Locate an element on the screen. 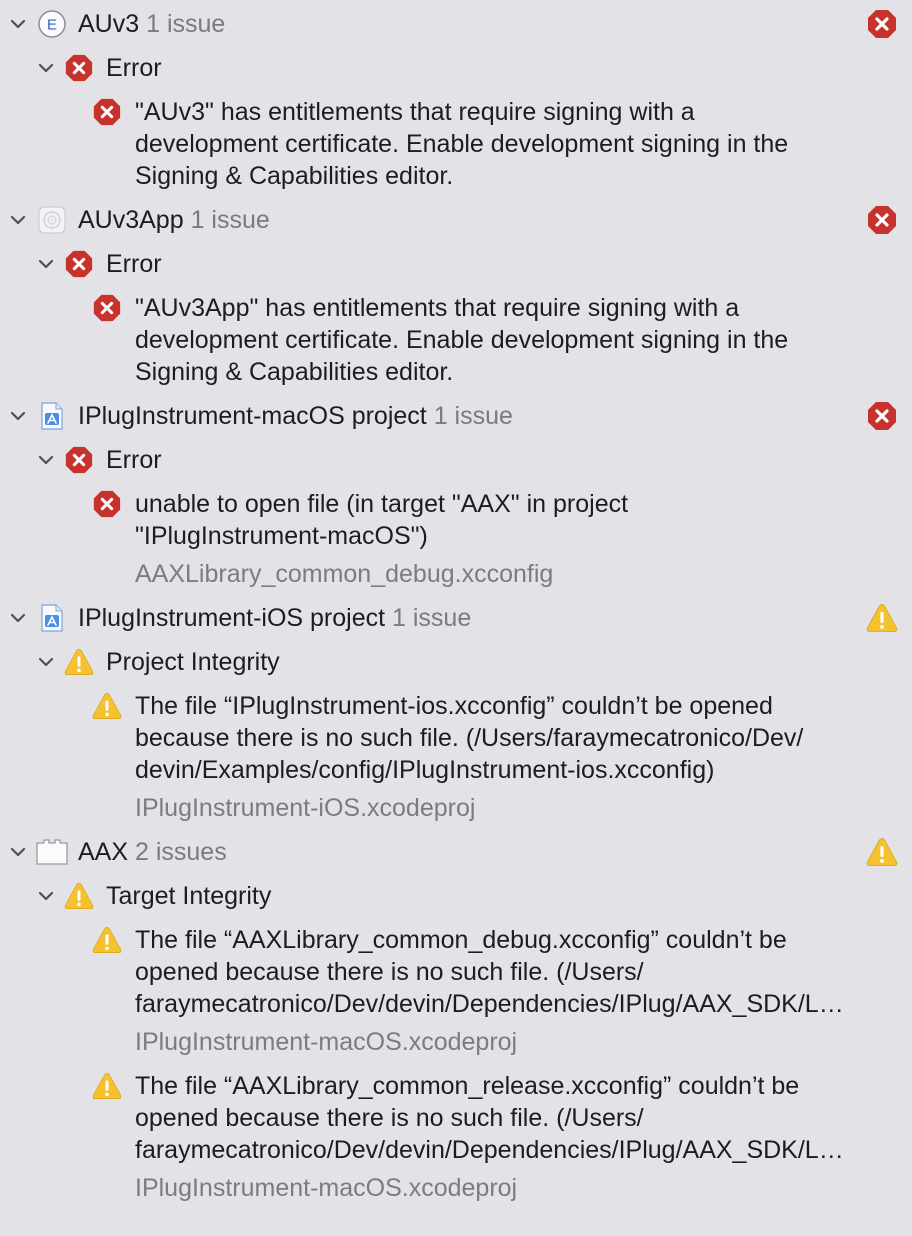 The width and height of the screenshot is (912, 1236). group-title: AAX 2 issues is located at coordinates (152, 852).